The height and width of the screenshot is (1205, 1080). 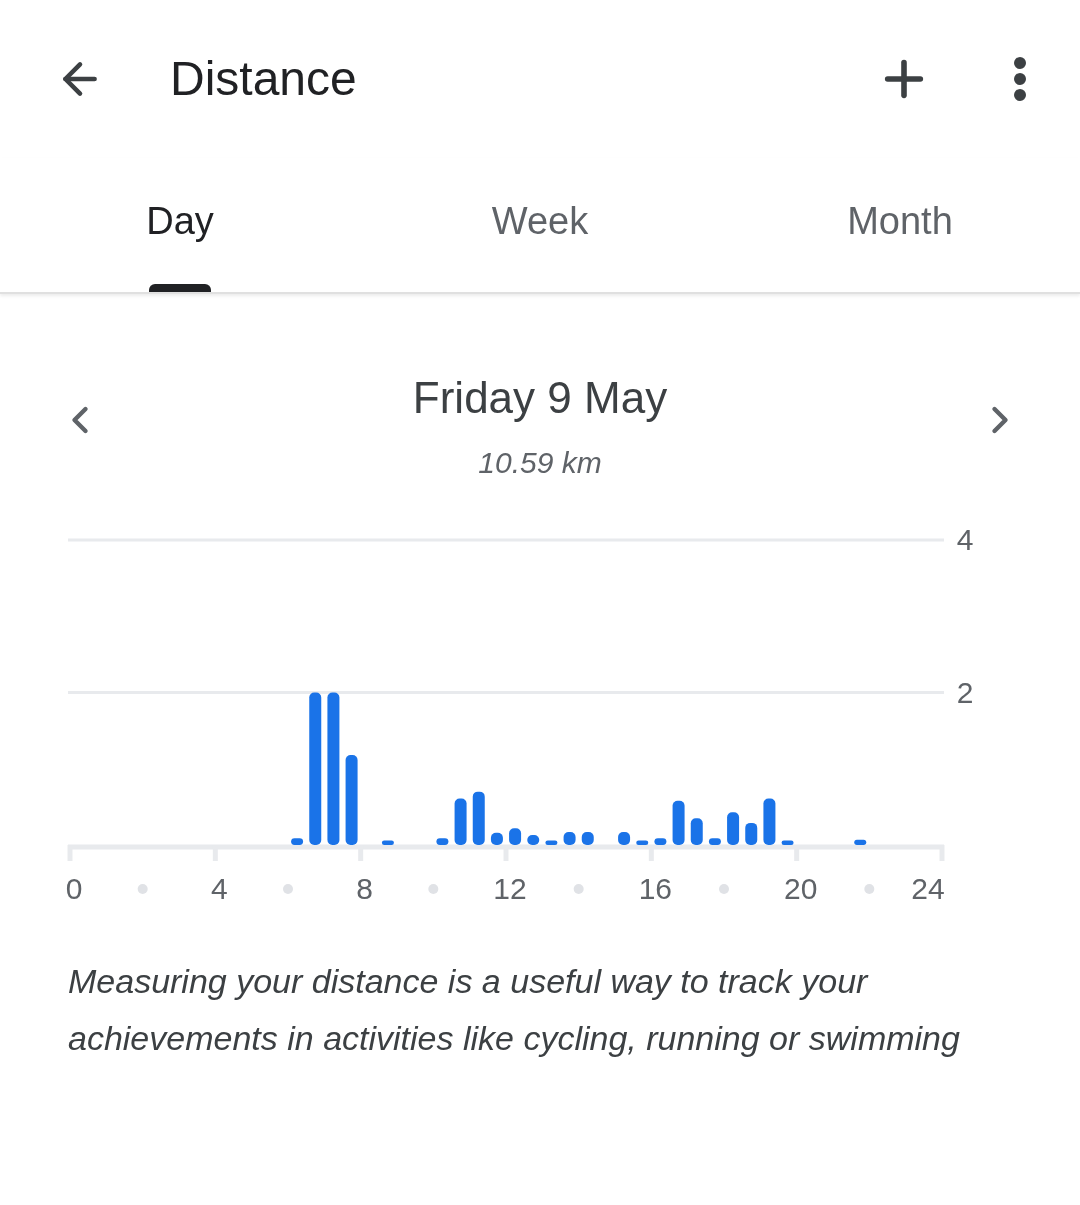 What do you see at coordinates (364, 888) in the screenshot?
I see `x-tick-label: 8` at bounding box center [364, 888].